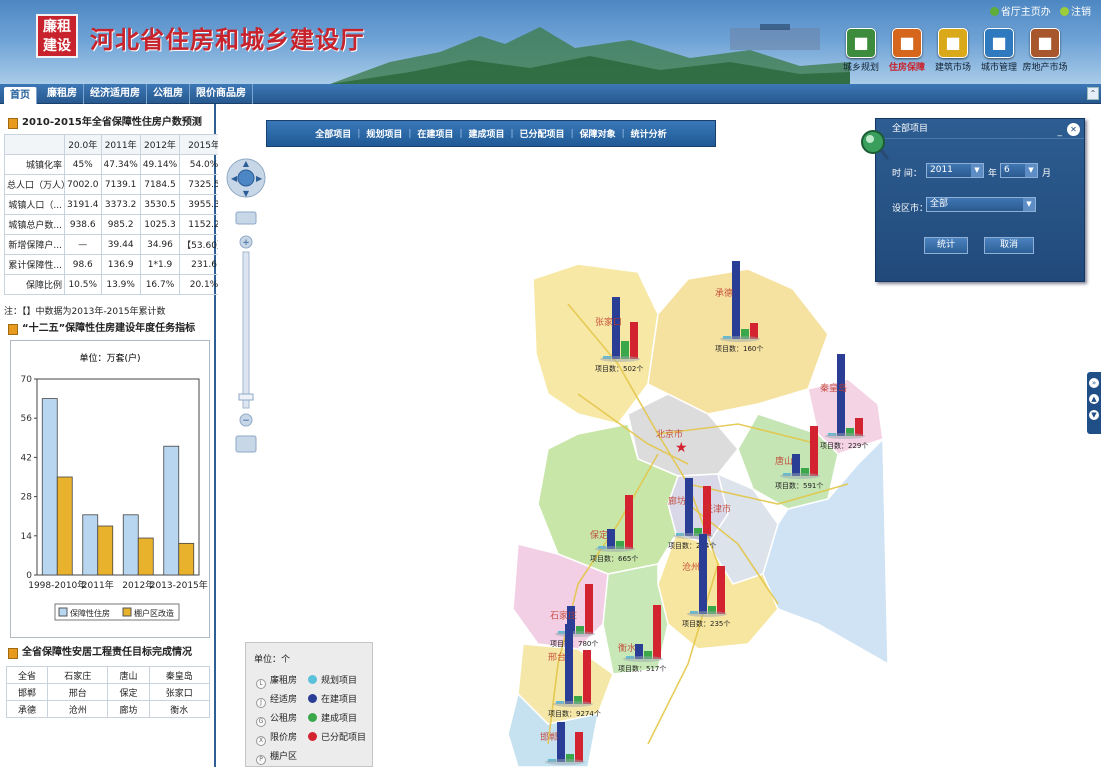 This screenshot has height=767, width=1101. What do you see at coordinates (332, 679) in the screenshot?
I see `legend-status: 规划项目` at bounding box center [332, 679].